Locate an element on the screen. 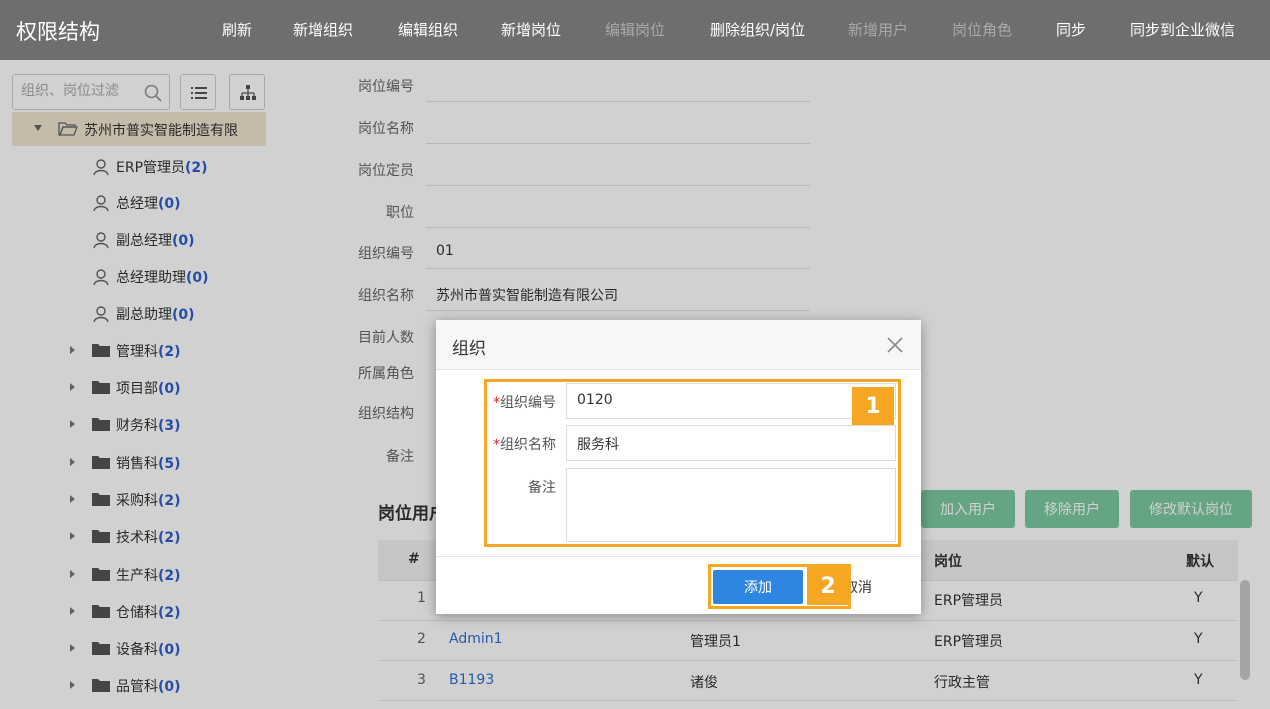  org-name-value: 苏州市普实智能制造有限公司 is located at coordinates (527, 295).